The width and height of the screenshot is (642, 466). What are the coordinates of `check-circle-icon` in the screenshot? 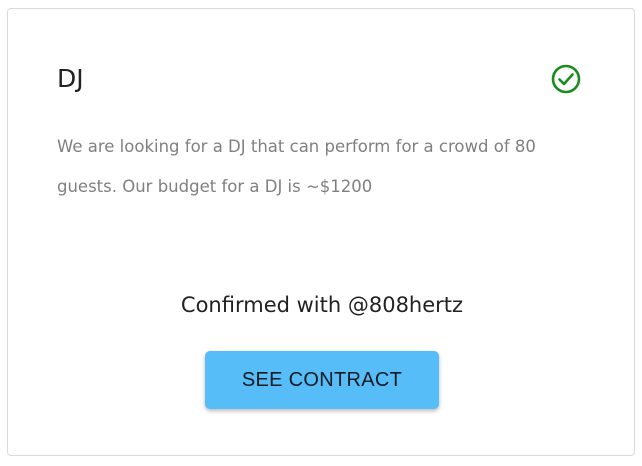 It's located at (566, 79).